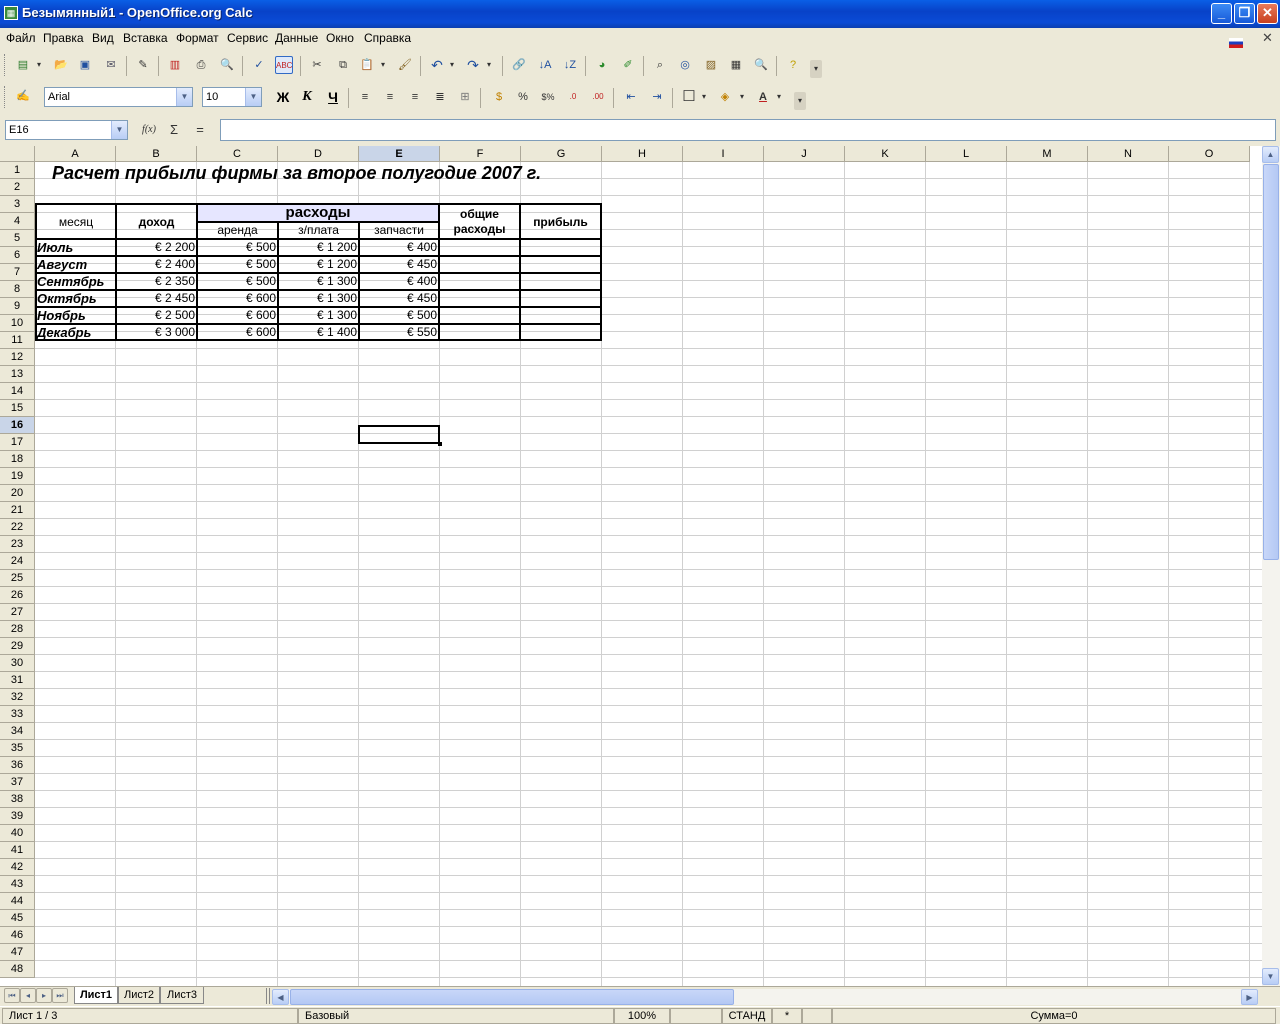 This screenshot has height=1024, width=1280. What do you see at coordinates (145, 38) in the screenshot?
I see `menu-insert: Вставка` at bounding box center [145, 38].